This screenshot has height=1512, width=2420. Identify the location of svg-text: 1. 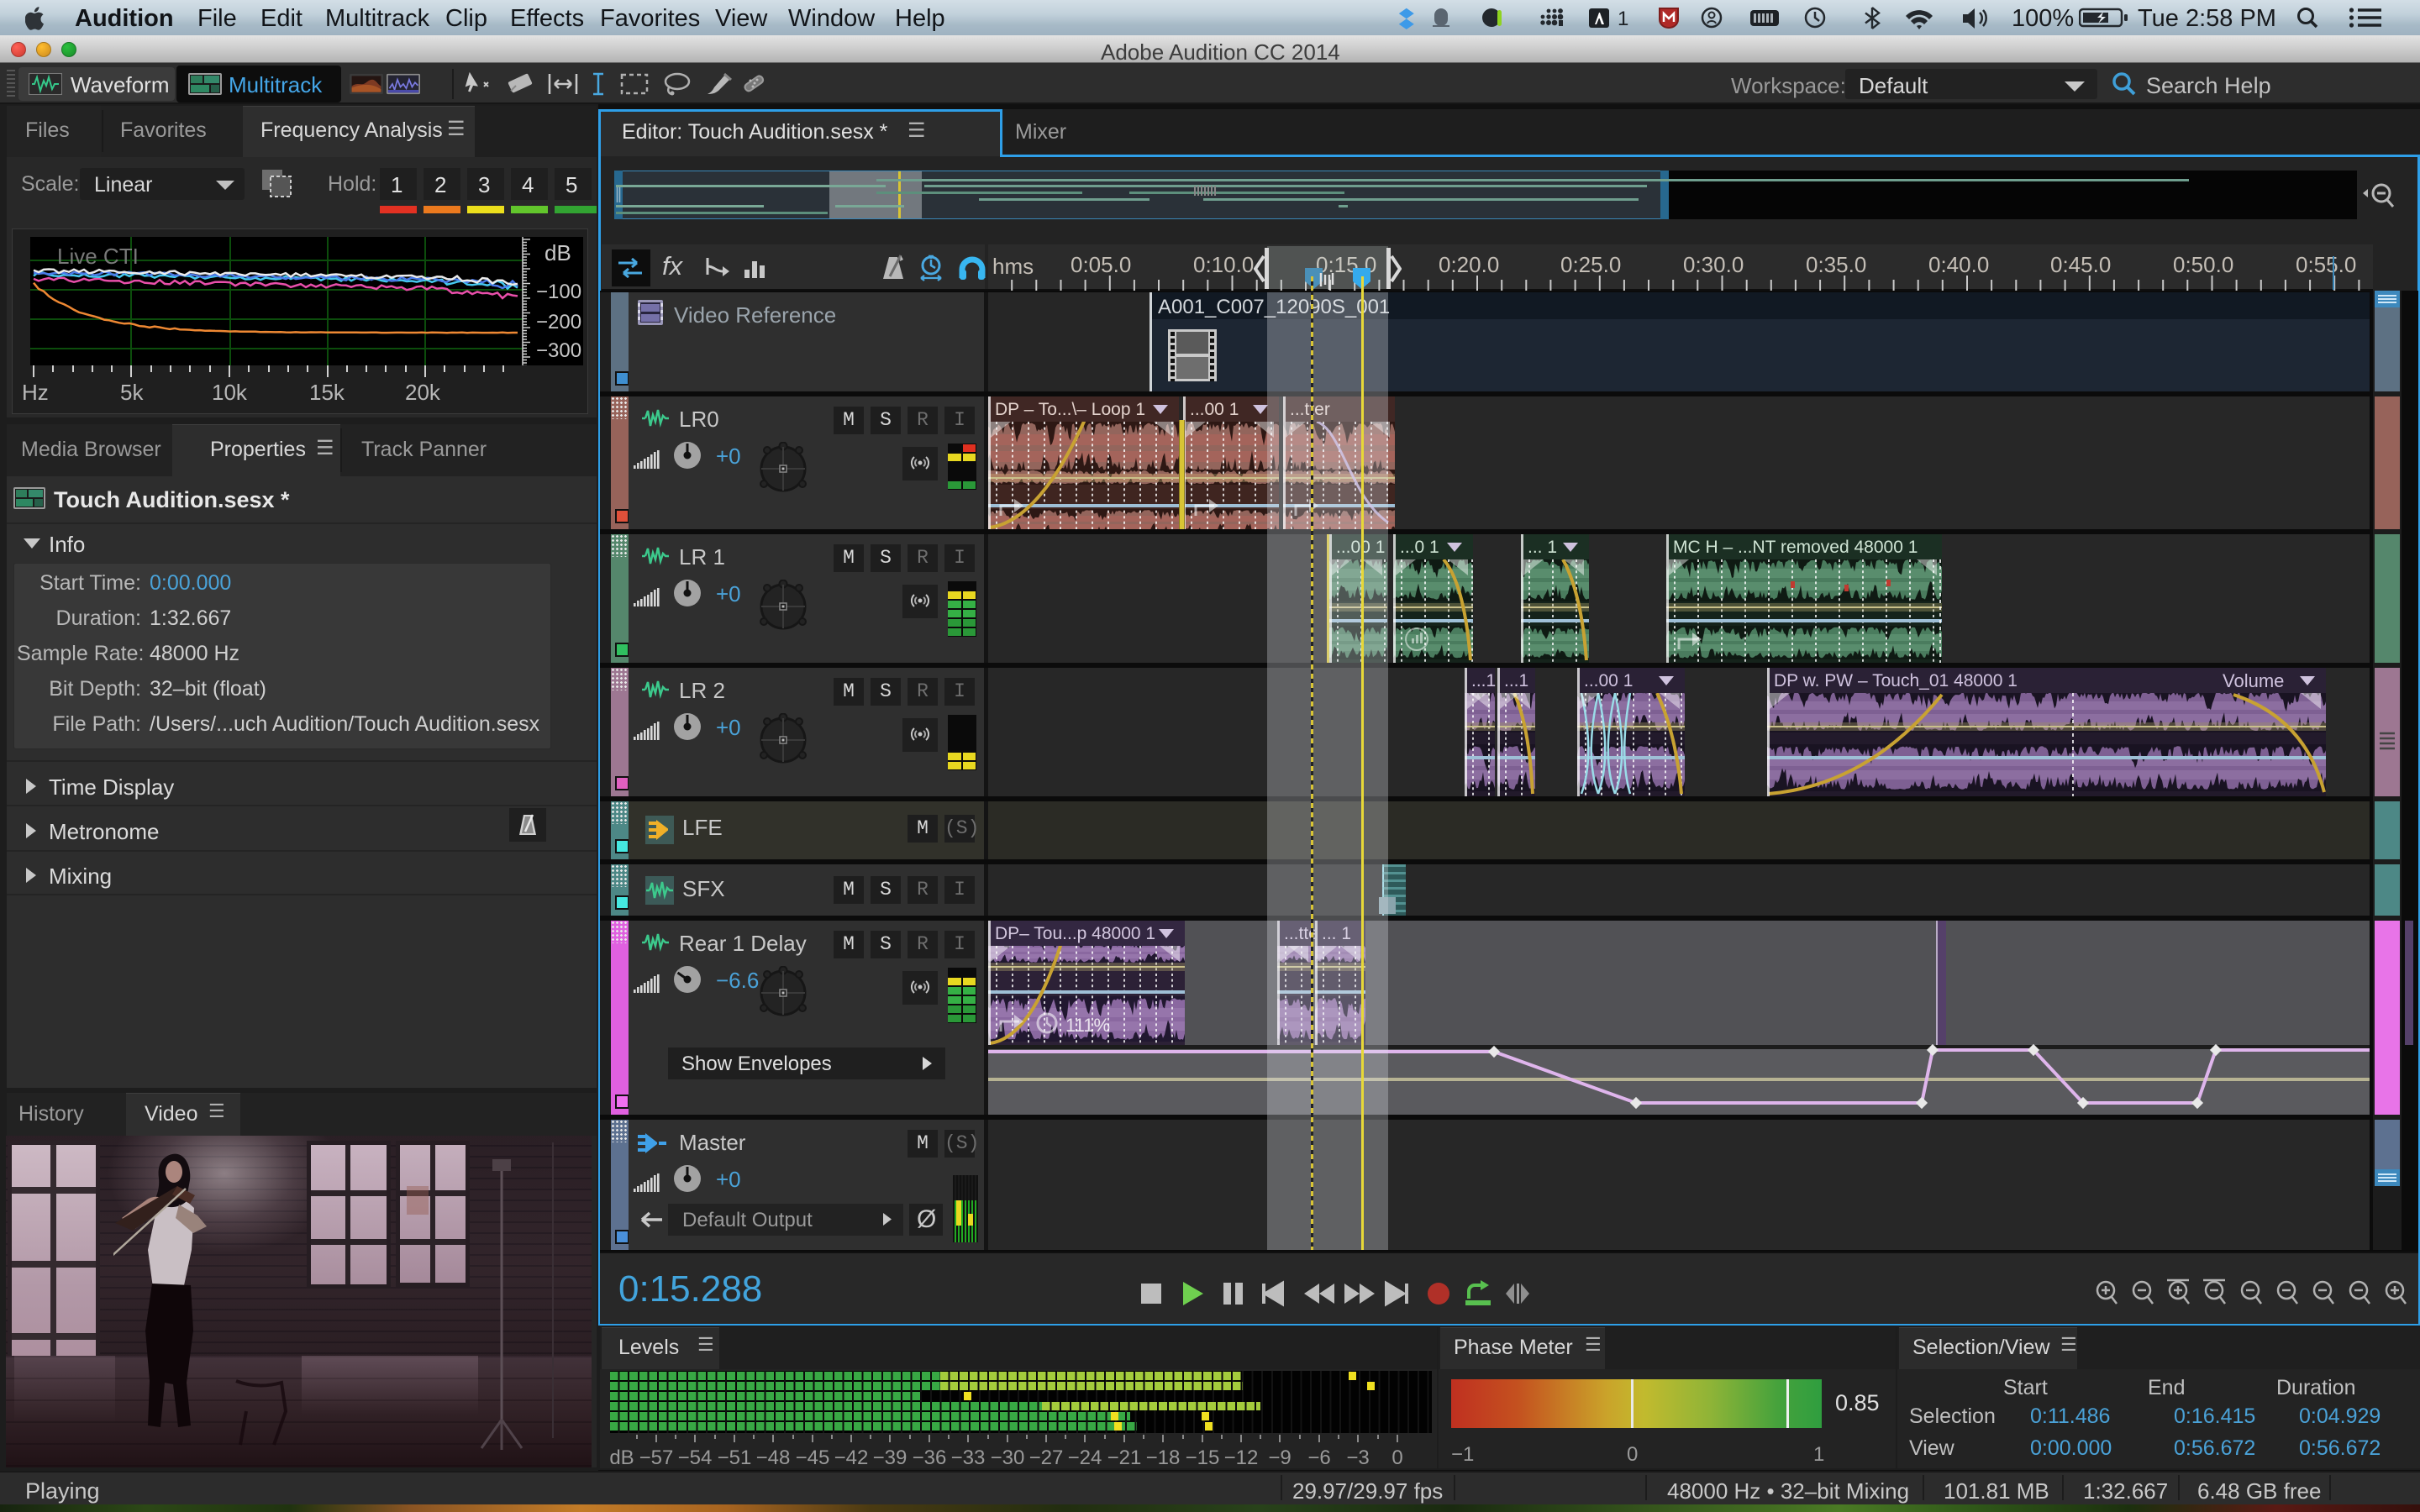
(1623, 19).